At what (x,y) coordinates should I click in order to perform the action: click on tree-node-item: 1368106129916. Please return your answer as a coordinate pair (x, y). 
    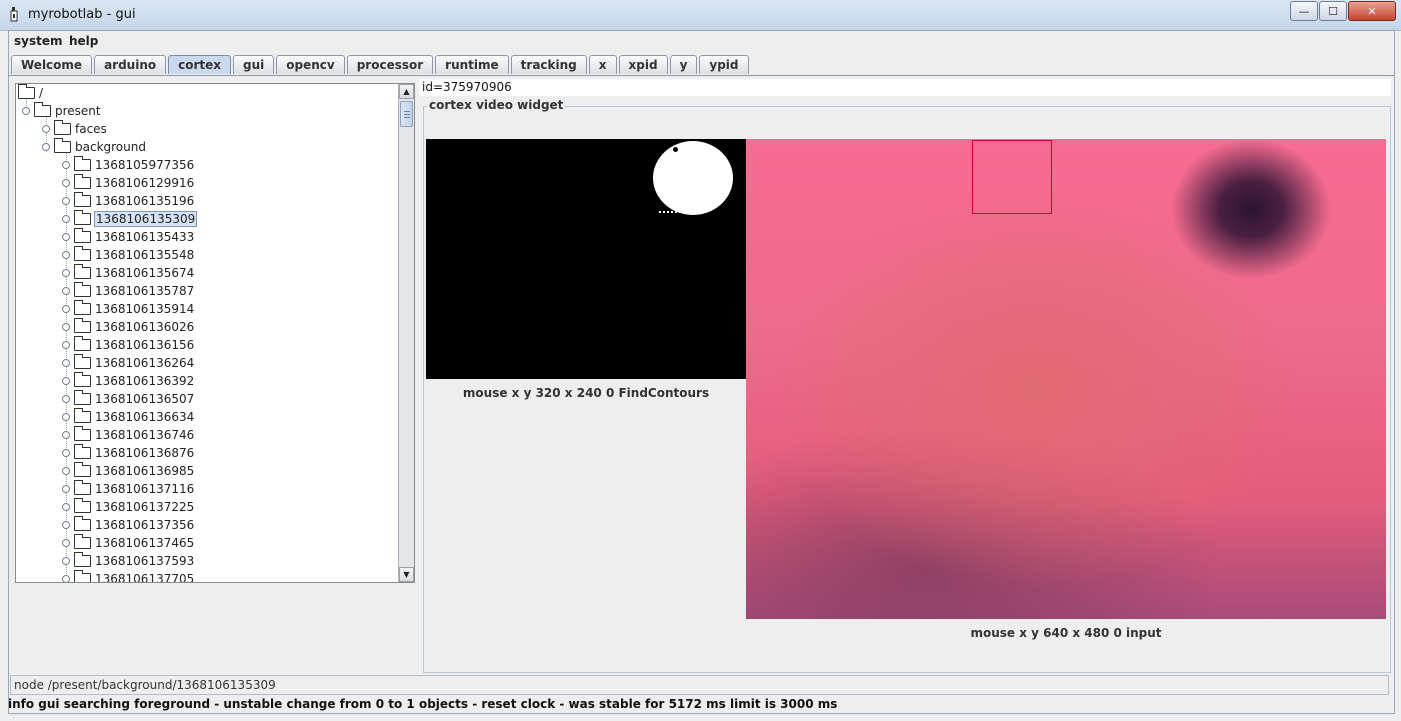
    Looking at the image, I should click on (128, 183).